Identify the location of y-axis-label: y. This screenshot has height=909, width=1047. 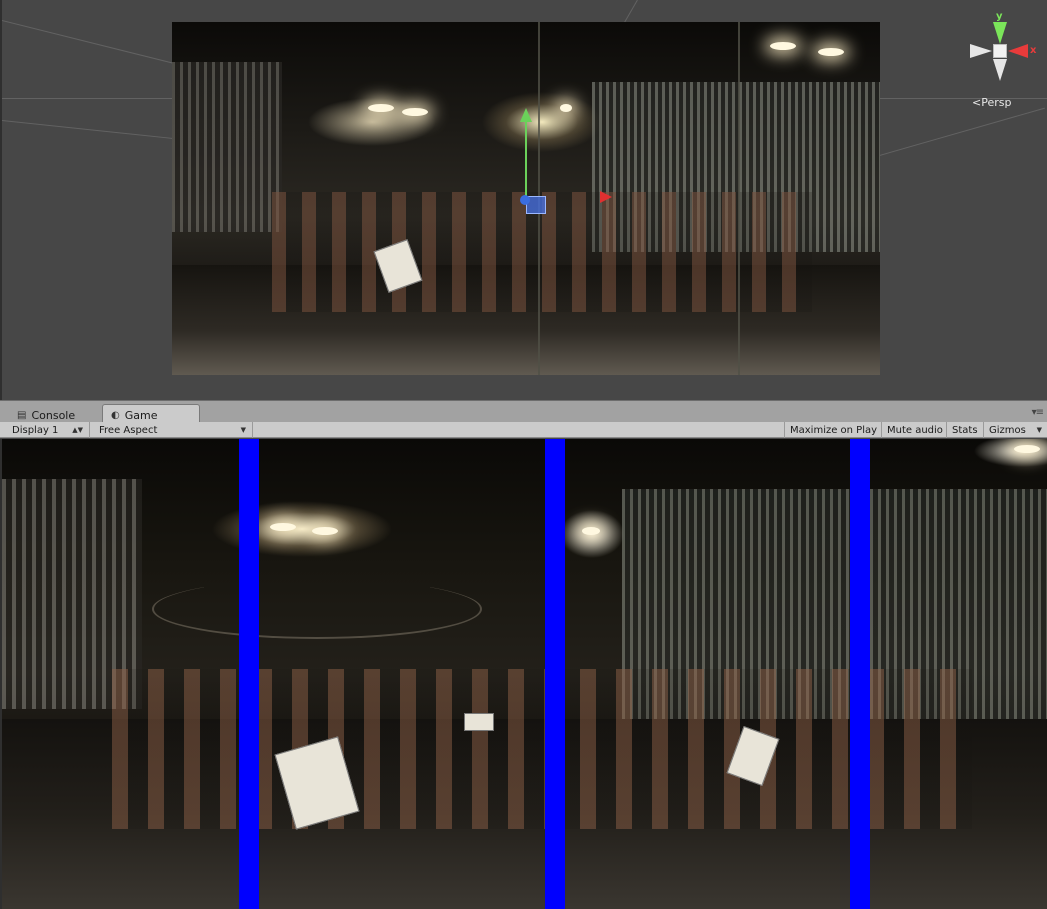
(999, 16).